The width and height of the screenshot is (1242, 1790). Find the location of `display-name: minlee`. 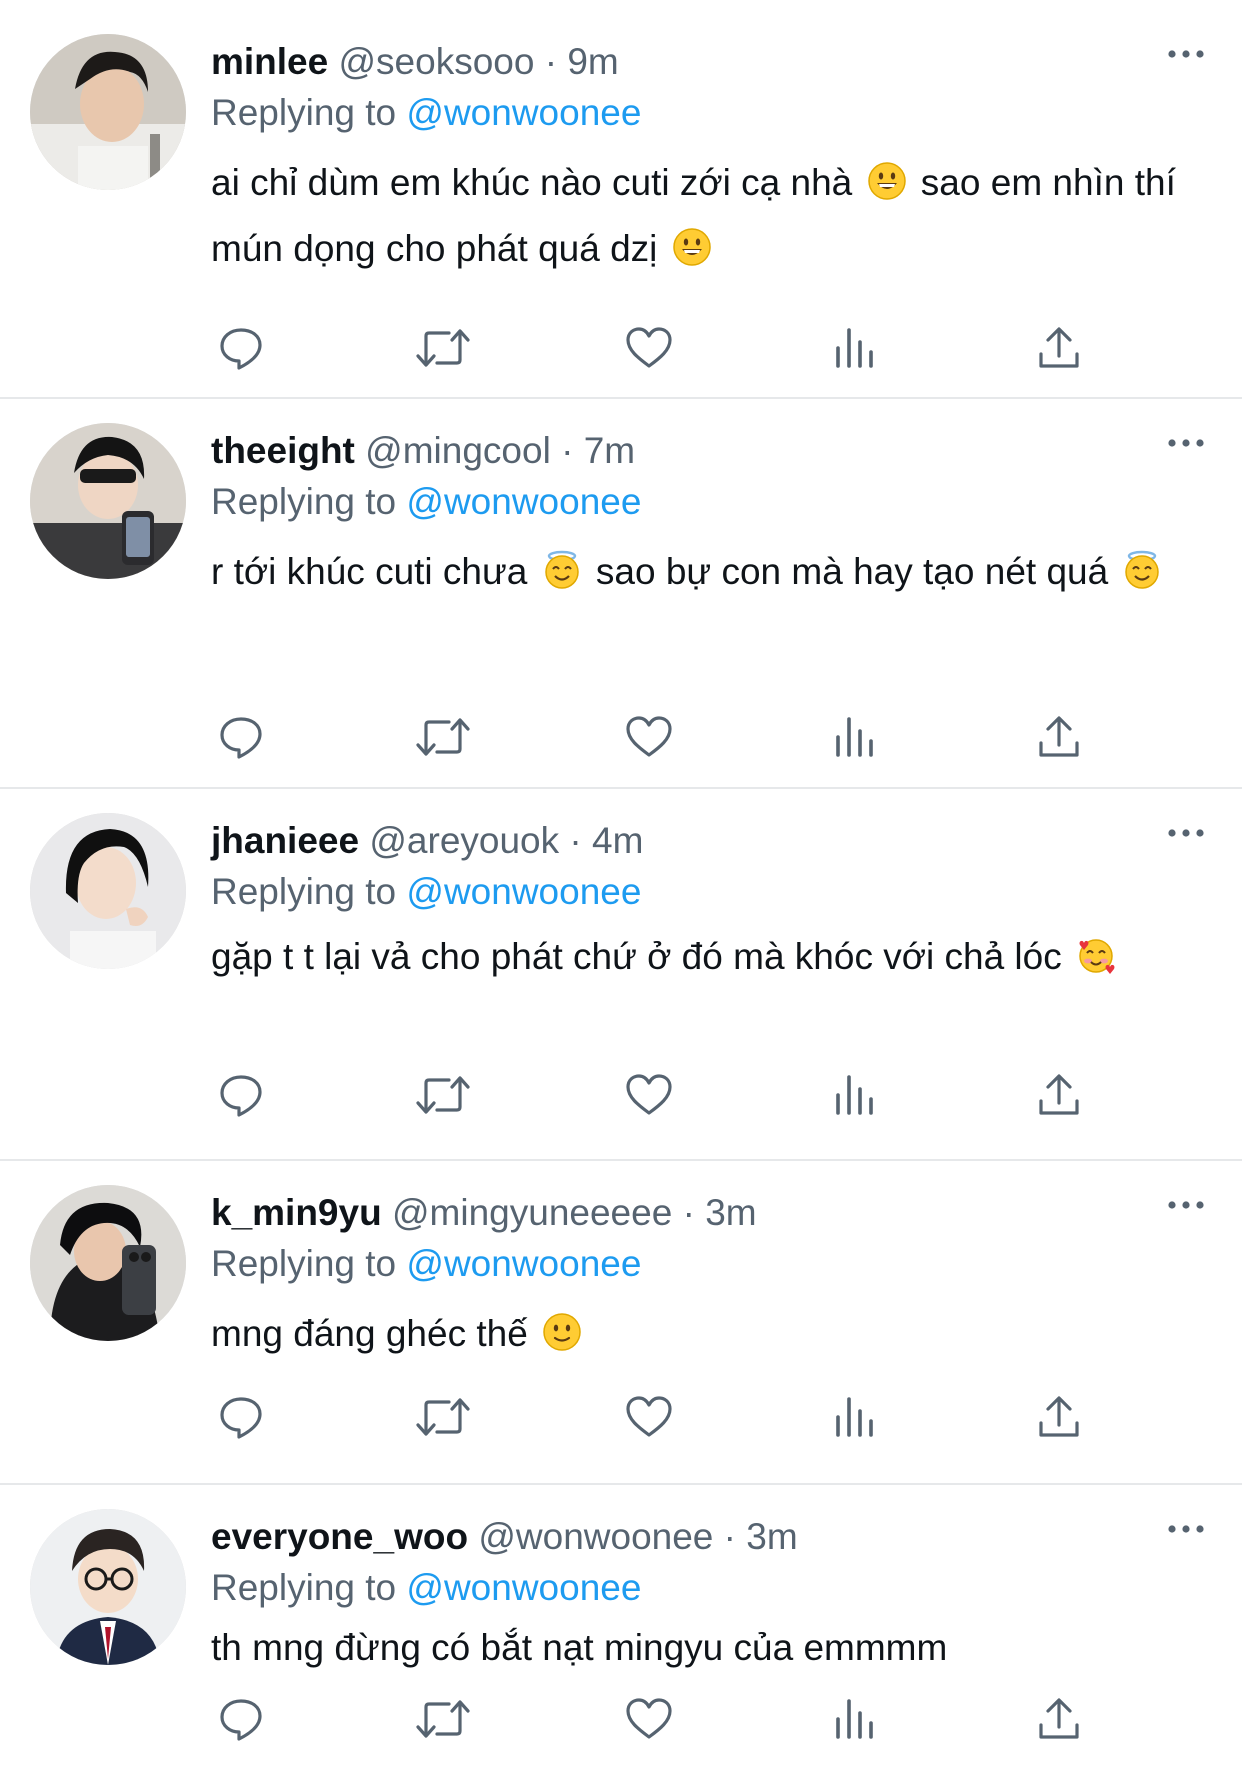

display-name: minlee is located at coordinates (269, 61).